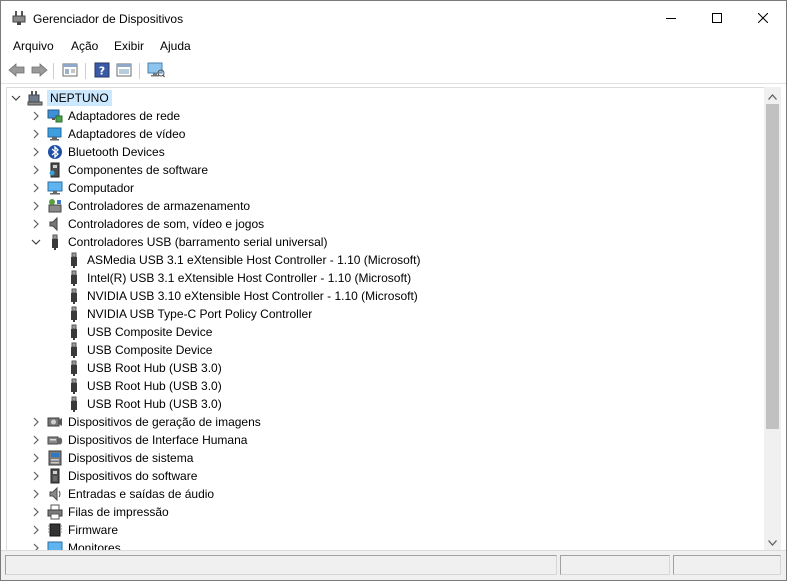 This screenshot has height=581, width=787. I want to click on help-button: ?, so click(102, 71).